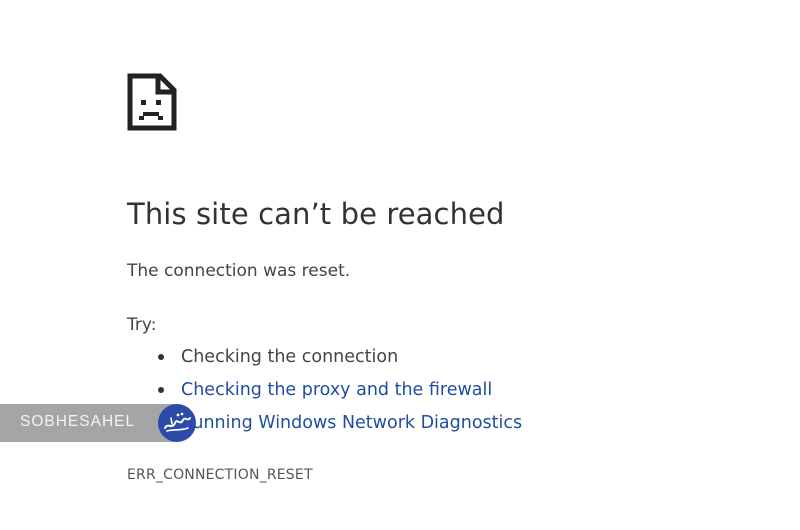  Describe the element at coordinates (78, 421) in the screenshot. I see `watermark-text: SOBHESAHEL` at that location.